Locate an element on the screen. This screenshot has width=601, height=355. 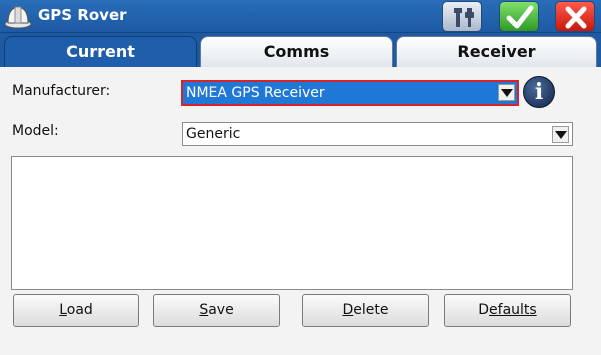
tools-icon is located at coordinates (464, 17).